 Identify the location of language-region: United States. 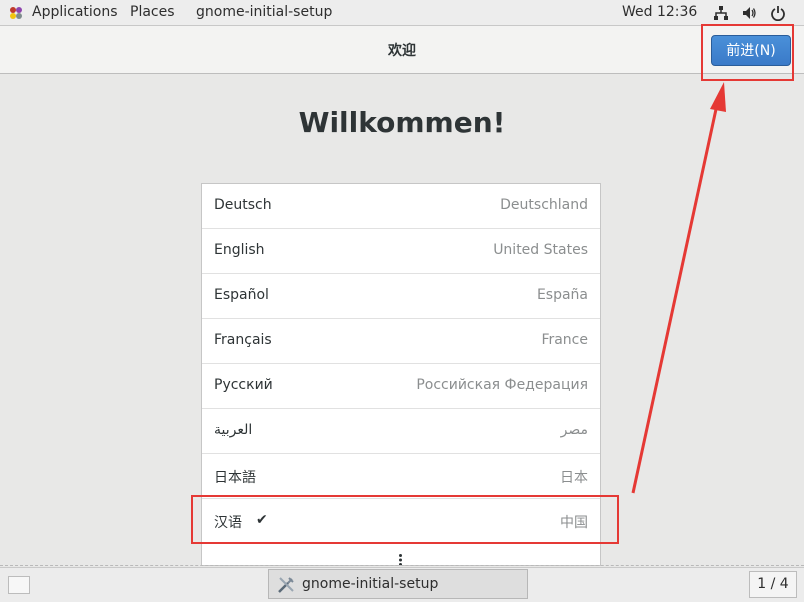
(540, 250).